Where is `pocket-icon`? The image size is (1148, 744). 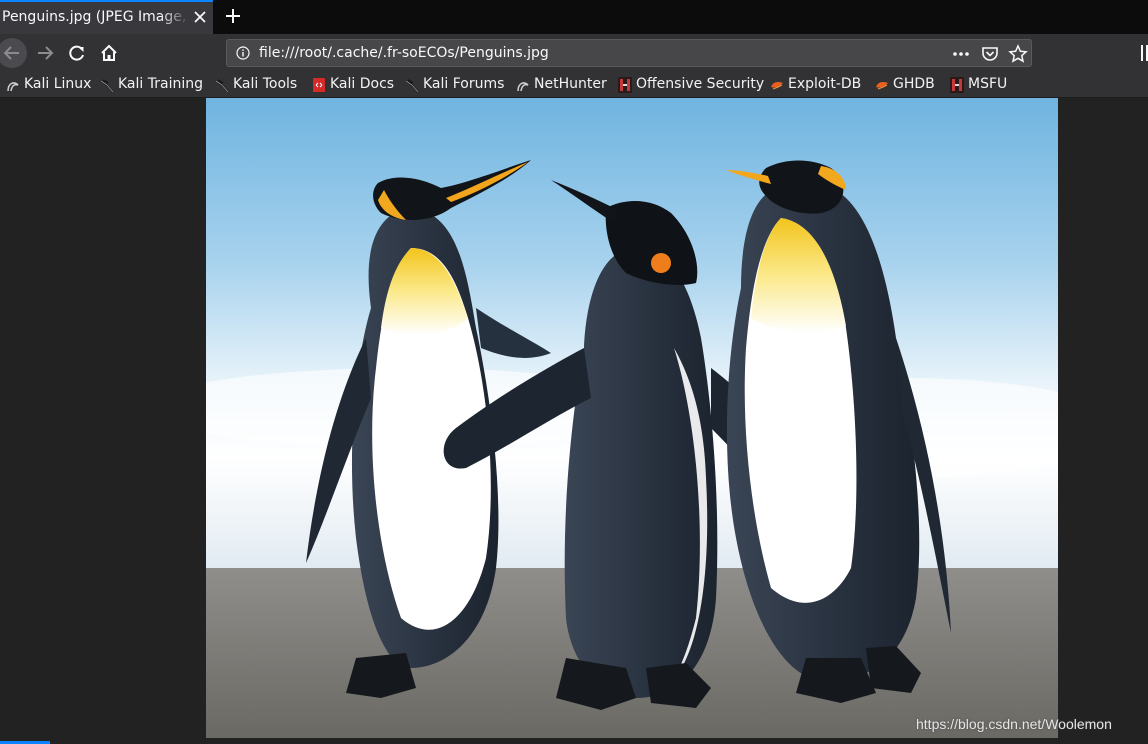 pocket-icon is located at coordinates (990, 54).